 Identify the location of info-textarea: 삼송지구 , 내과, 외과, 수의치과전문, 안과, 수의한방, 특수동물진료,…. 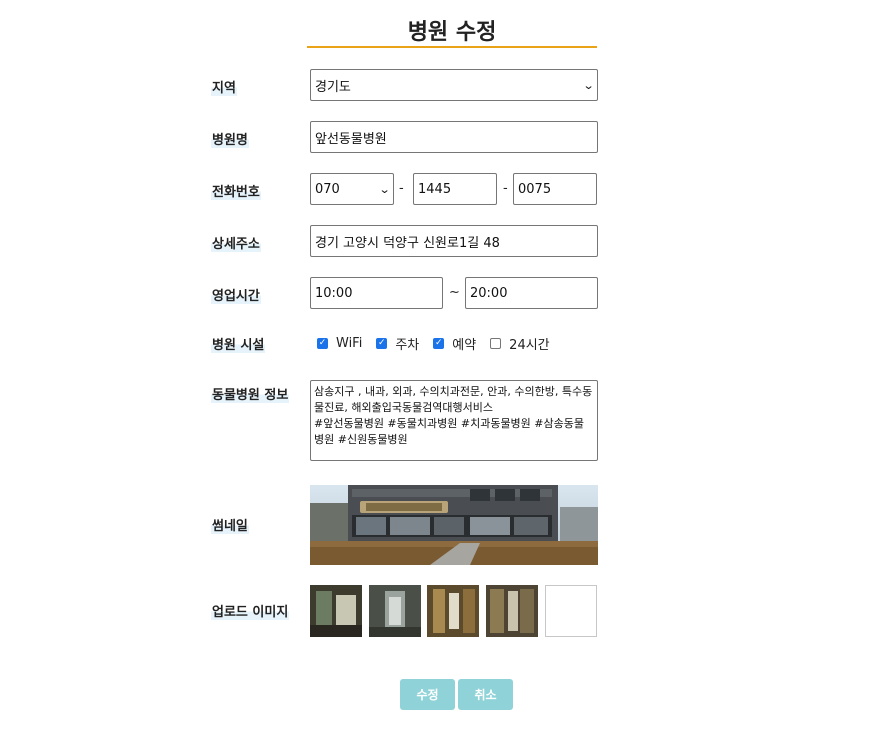
(454, 420).